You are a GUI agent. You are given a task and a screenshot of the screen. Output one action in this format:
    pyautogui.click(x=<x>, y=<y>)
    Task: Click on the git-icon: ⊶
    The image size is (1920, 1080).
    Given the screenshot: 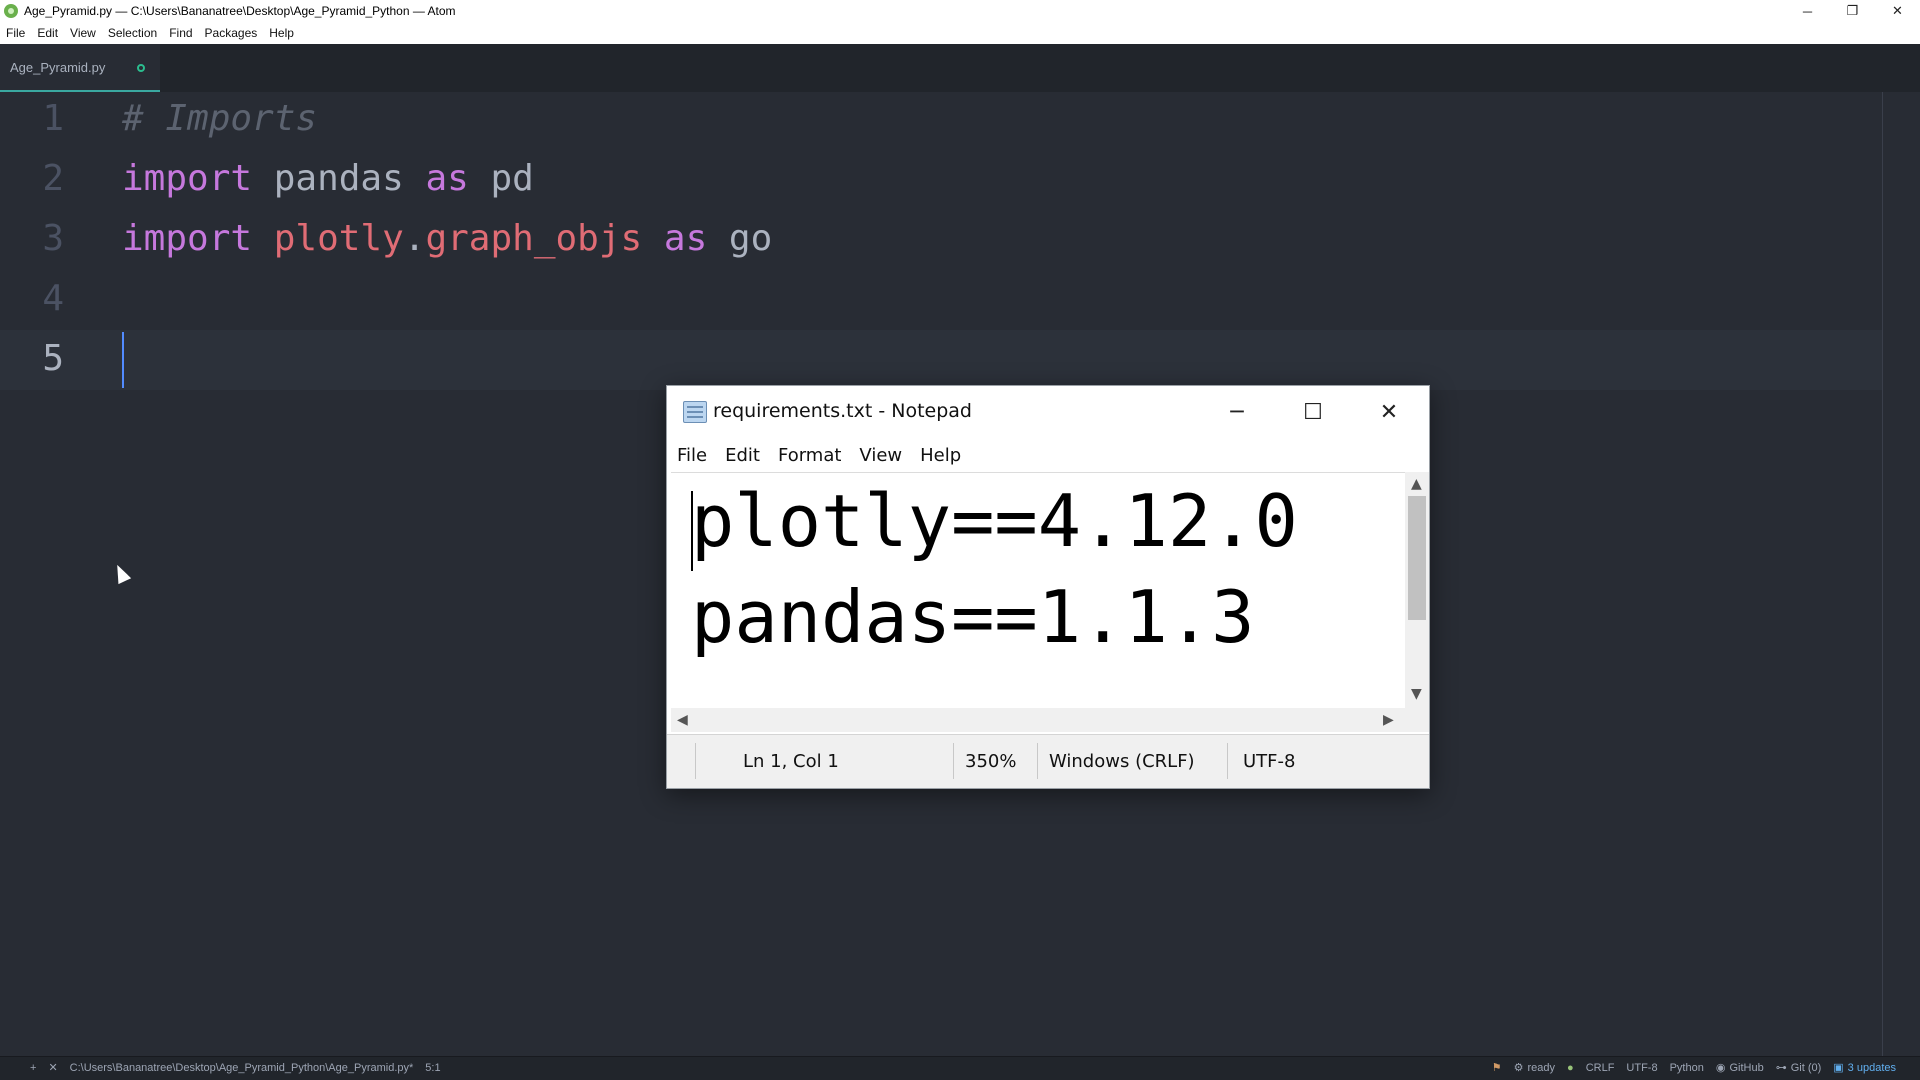 What is the action you would take?
    pyautogui.click(x=1781, y=1068)
    